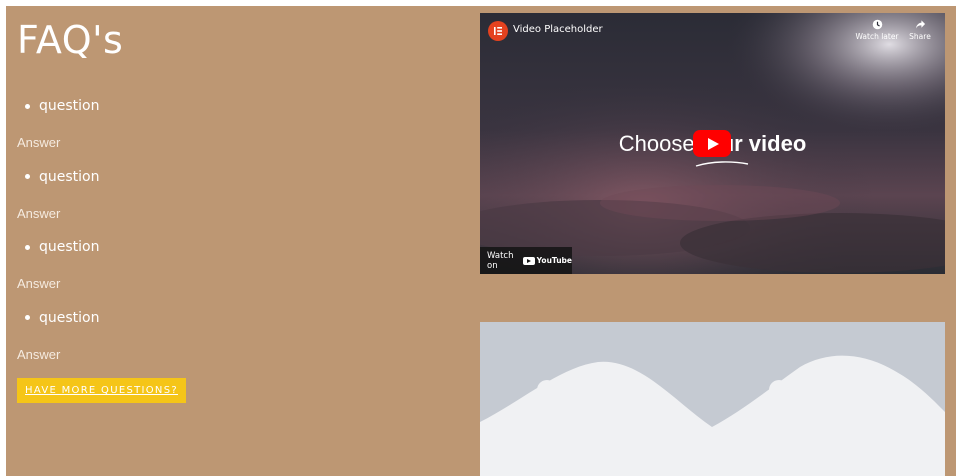 The height and width of the screenshot is (476, 956). What do you see at coordinates (500, 260) in the screenshot?
I see `watch-on-label: Watch on` at bounding box center [500, 260].